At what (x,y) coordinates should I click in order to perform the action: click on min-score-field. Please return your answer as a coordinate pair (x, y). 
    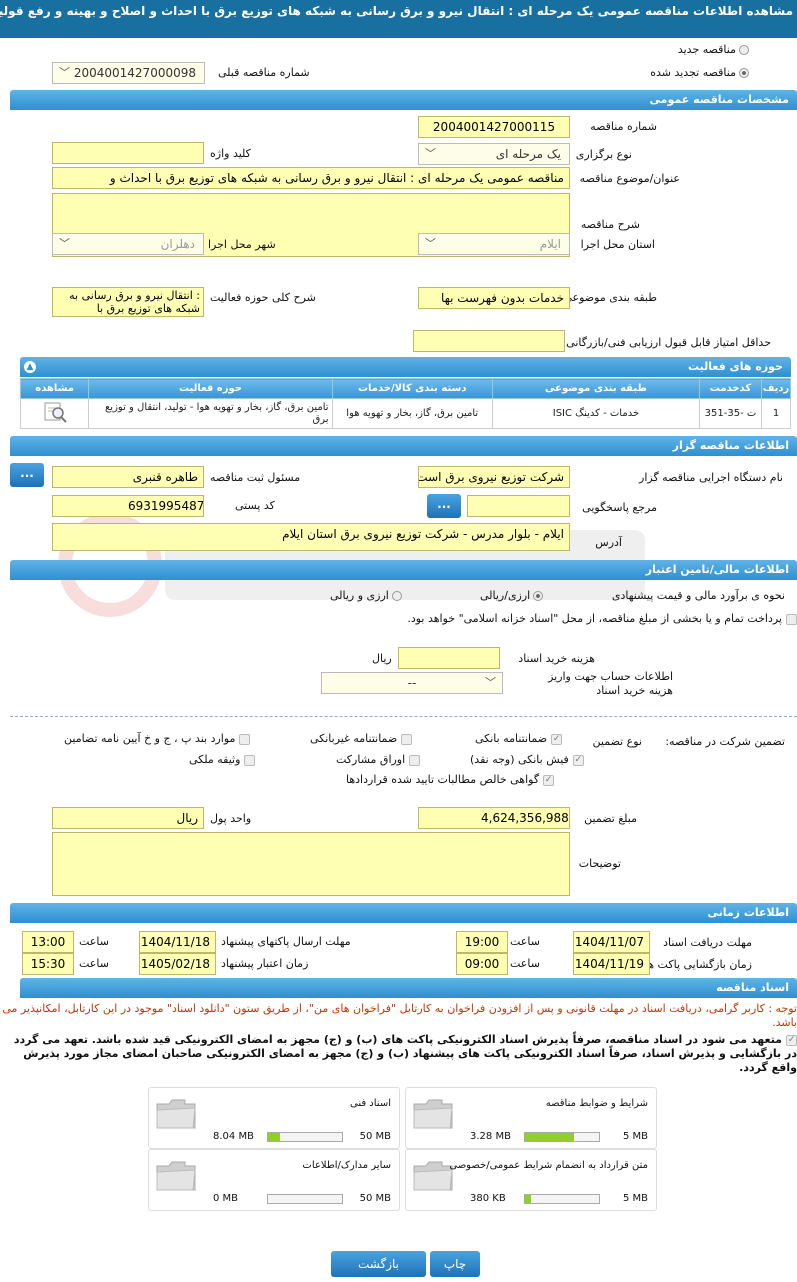
    Looking at the image, I should click on (489, 341).